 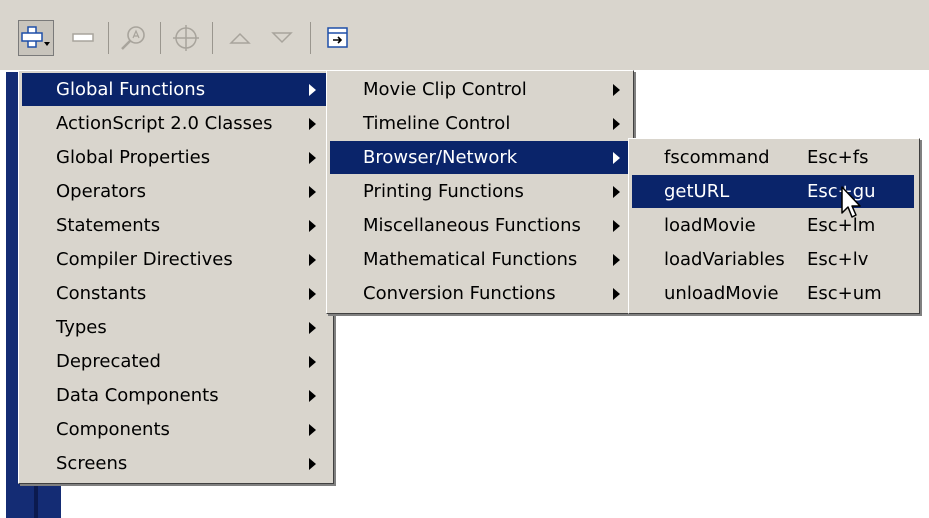 I want to click on menu-item-global-properties: Global Properties, so click(x=175, y=157).